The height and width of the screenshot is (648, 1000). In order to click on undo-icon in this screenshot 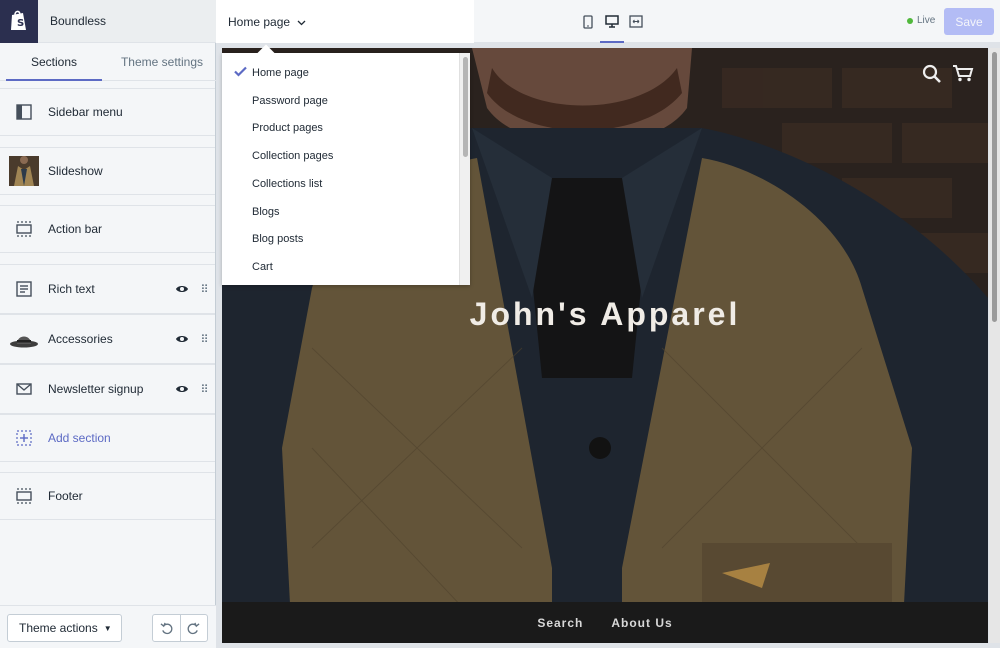, I will do `click(166, 628)`.